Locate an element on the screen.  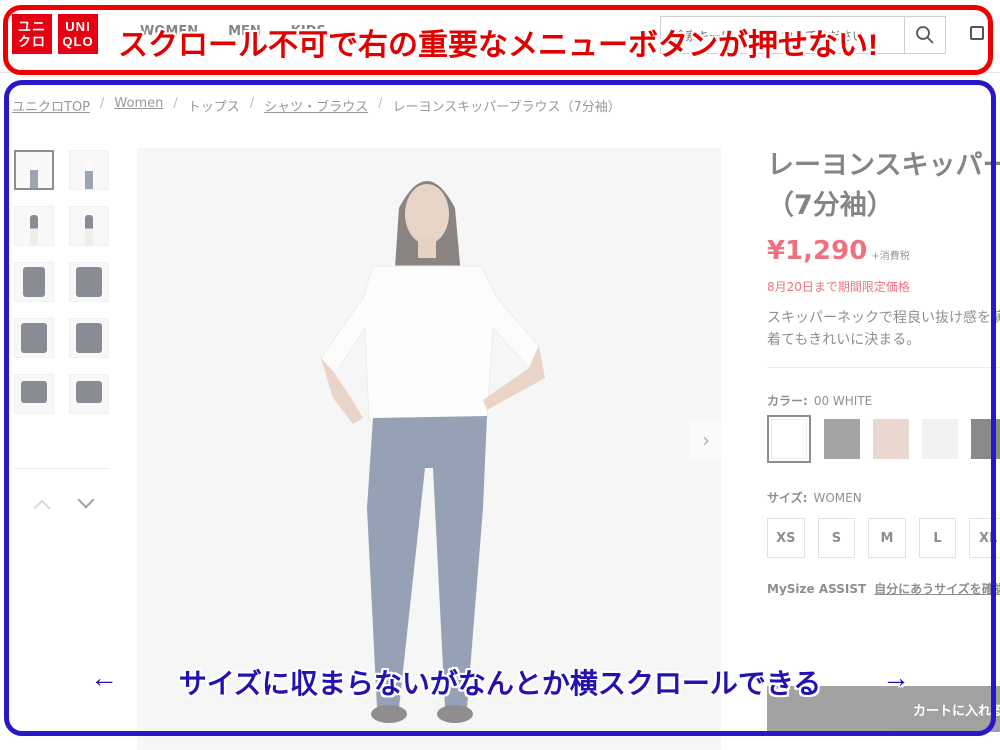
sale-note: 8月20日まで期間限定価格 is located at coordinates (838, 287).